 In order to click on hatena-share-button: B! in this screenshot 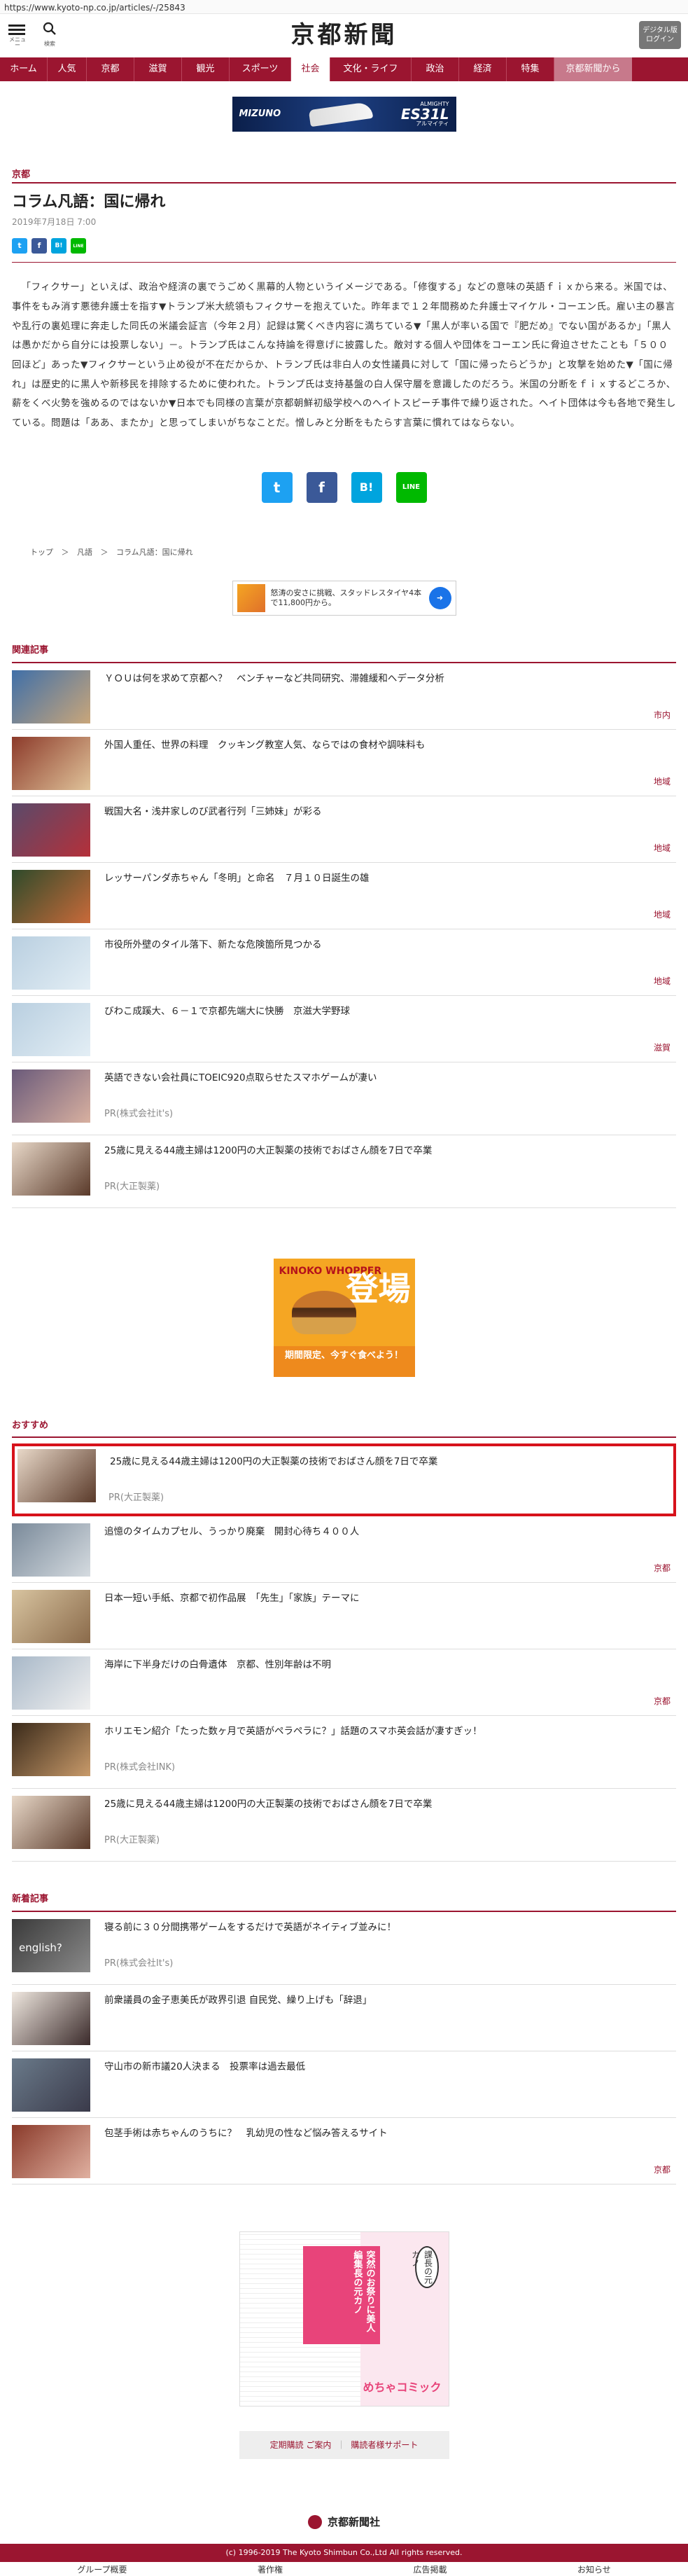, I will do `click(59, 246)`.